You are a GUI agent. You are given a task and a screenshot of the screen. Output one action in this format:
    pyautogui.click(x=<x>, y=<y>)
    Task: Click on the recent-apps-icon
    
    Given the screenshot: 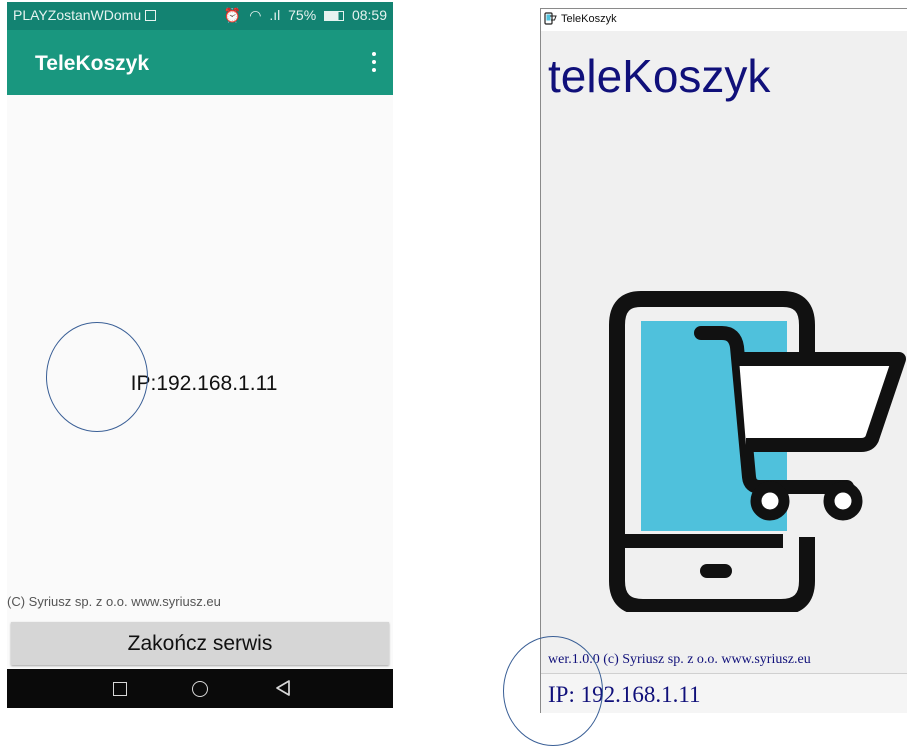 What is the action you would take?
    pyautogui.click(x=120, y=689)
    